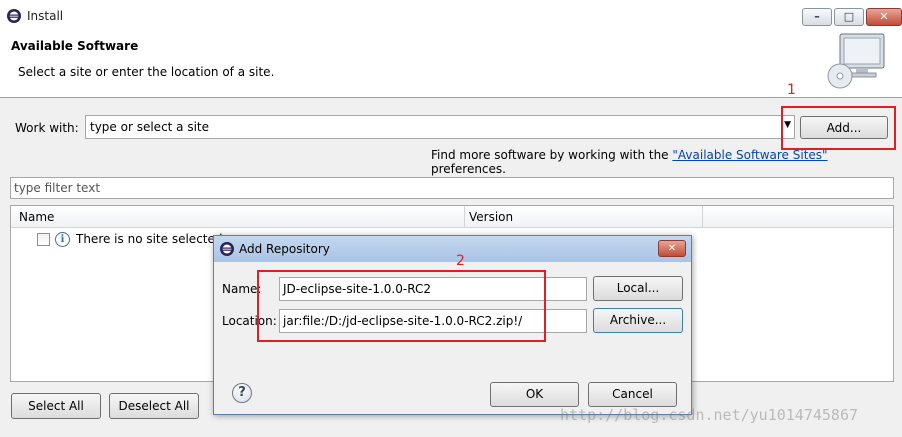 The image size is (902, 437). I want to click on minimize-button: –, so click(817, 17).